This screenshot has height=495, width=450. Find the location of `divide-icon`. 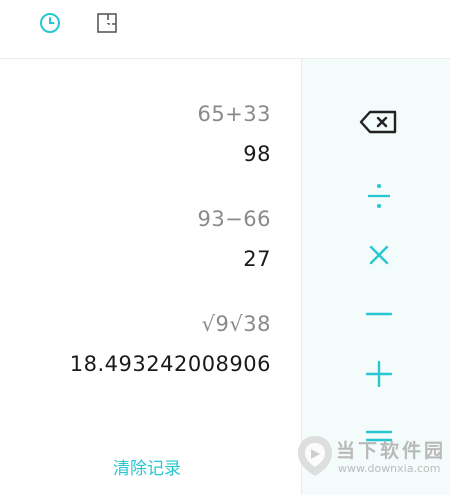

divide-icon is located at coordinates (379, 196).